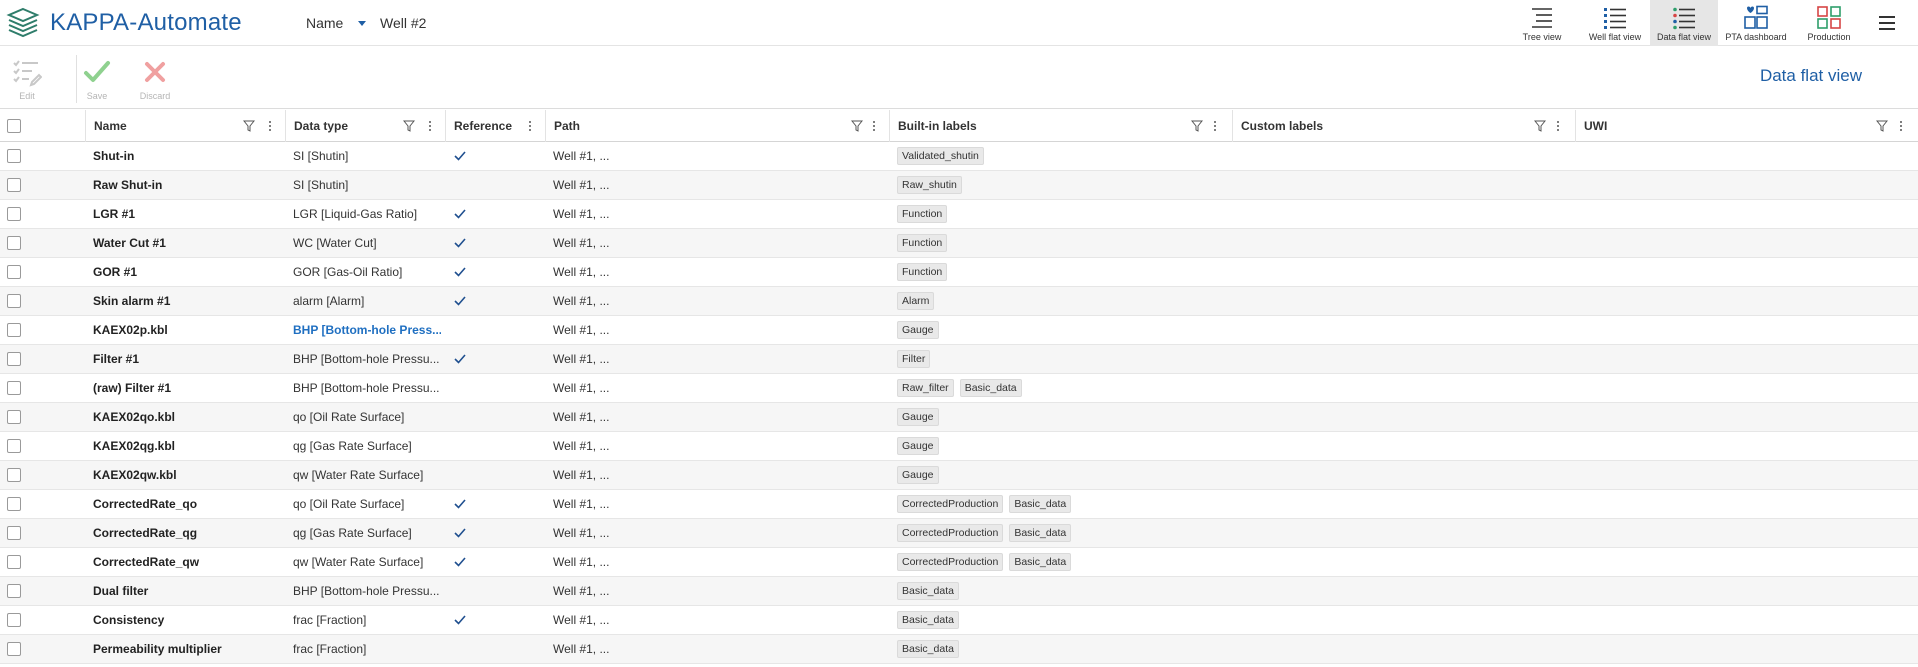 This screenshot has width=1918, height=667. I want to click on production-label: Production, so click(1829, 37).